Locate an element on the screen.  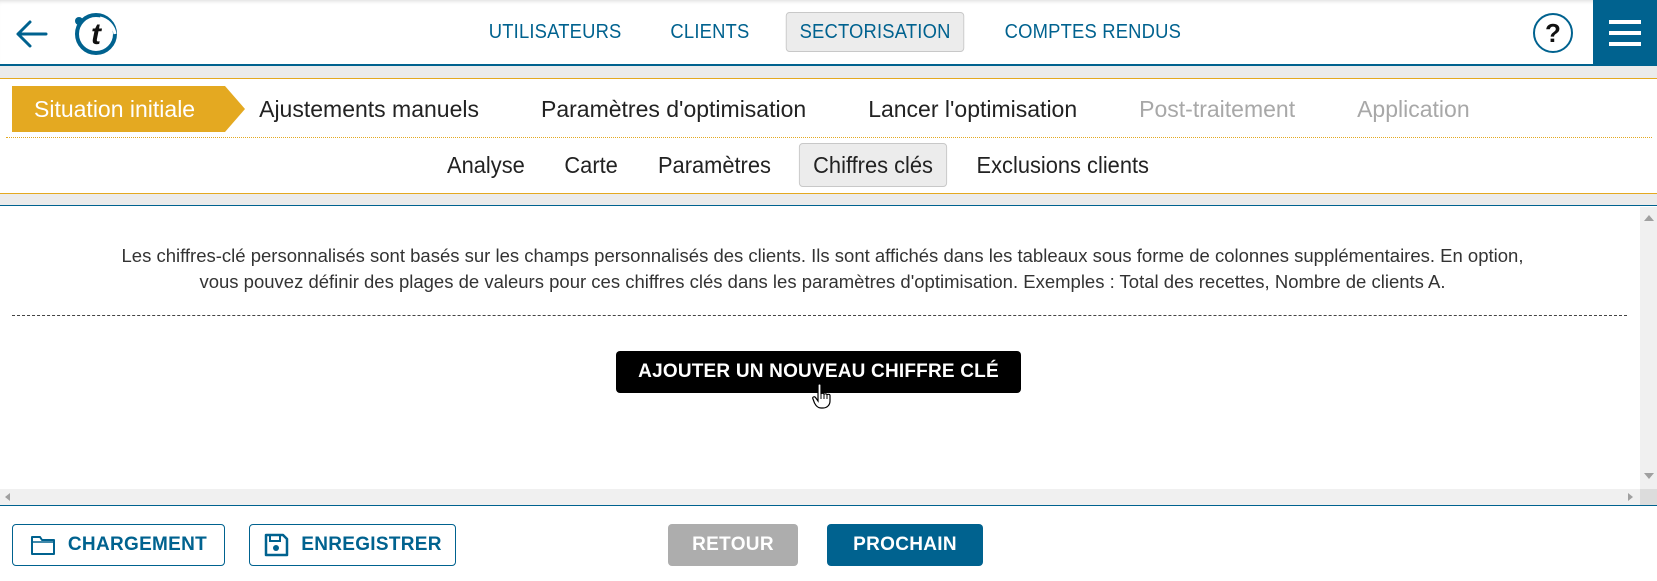
hand-pointer-icon is located at coordinates (821, 396).